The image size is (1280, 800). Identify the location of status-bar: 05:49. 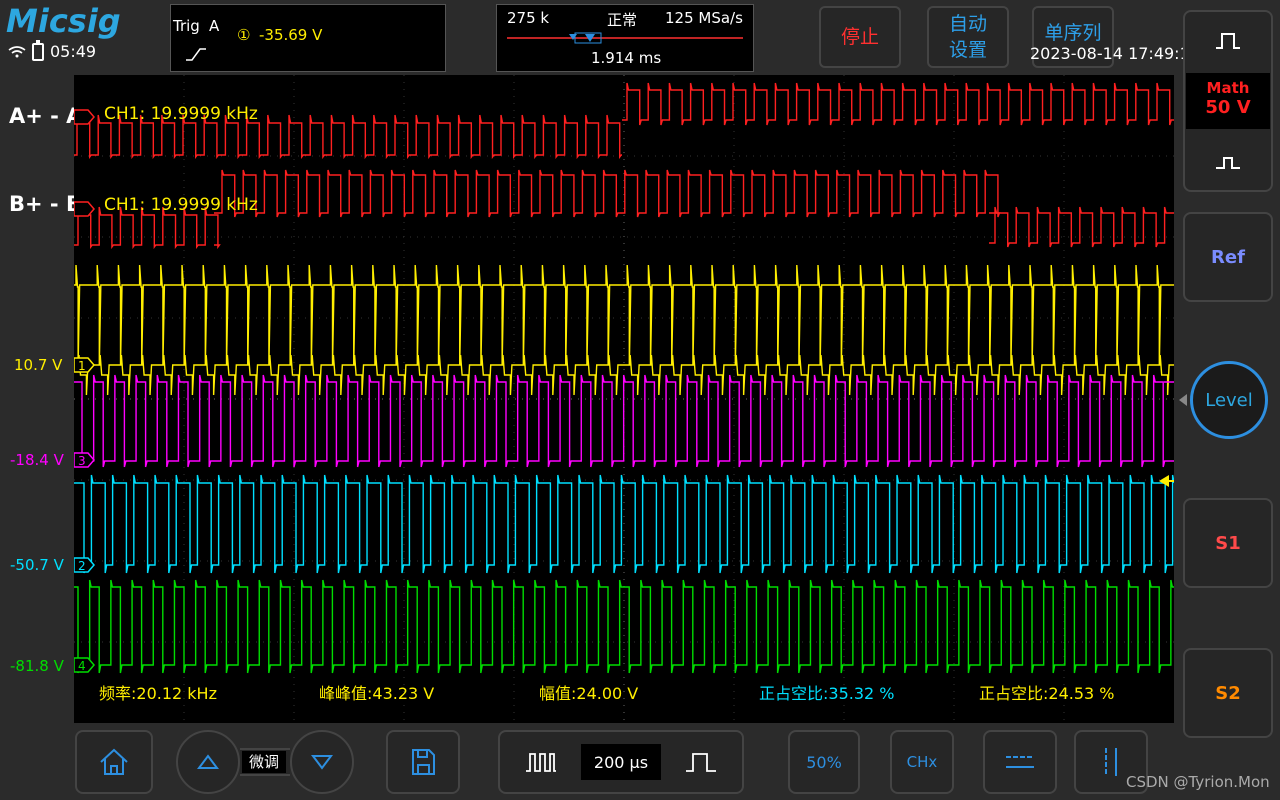
(52, 50).